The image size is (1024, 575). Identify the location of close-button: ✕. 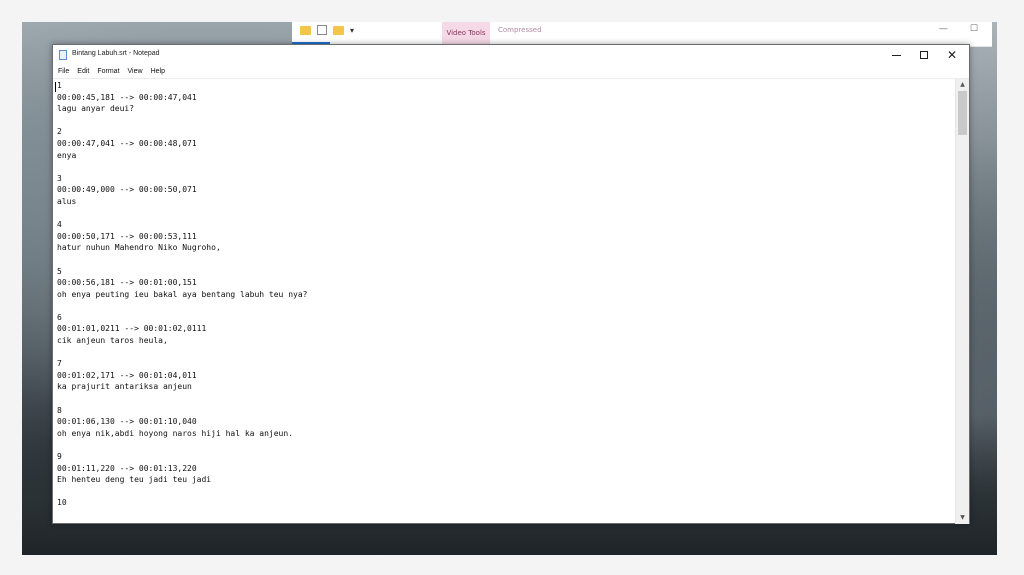
(952, 55).